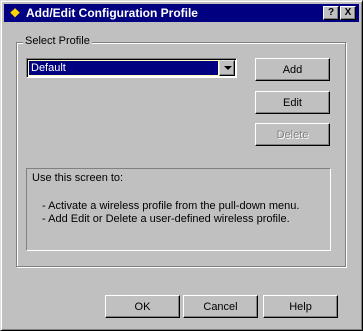 The height and width of the screenshot is (331, 363). I want to click on ok-button: OK, so click(142, 306).